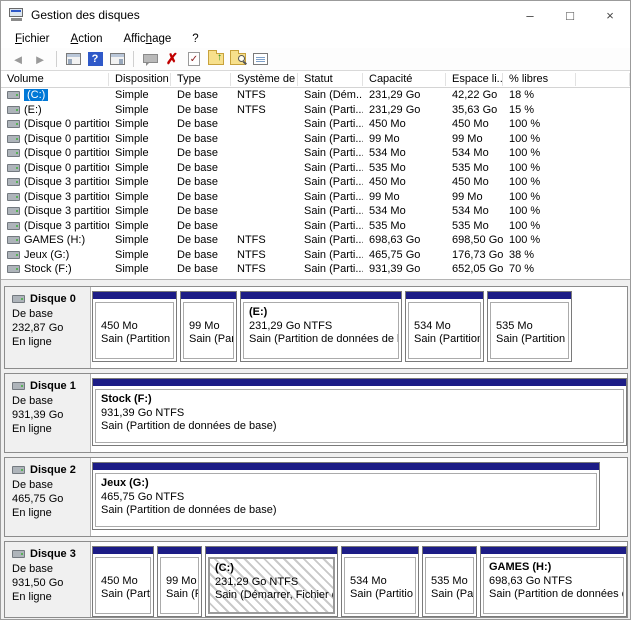  Describe the element at coordinates (17, 15) in the screenshot. I see `app-icon` at that location.